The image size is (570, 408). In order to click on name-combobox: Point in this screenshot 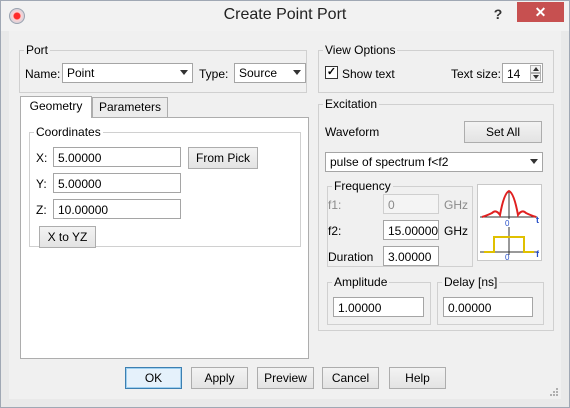, I will do `click(127, 73)`.